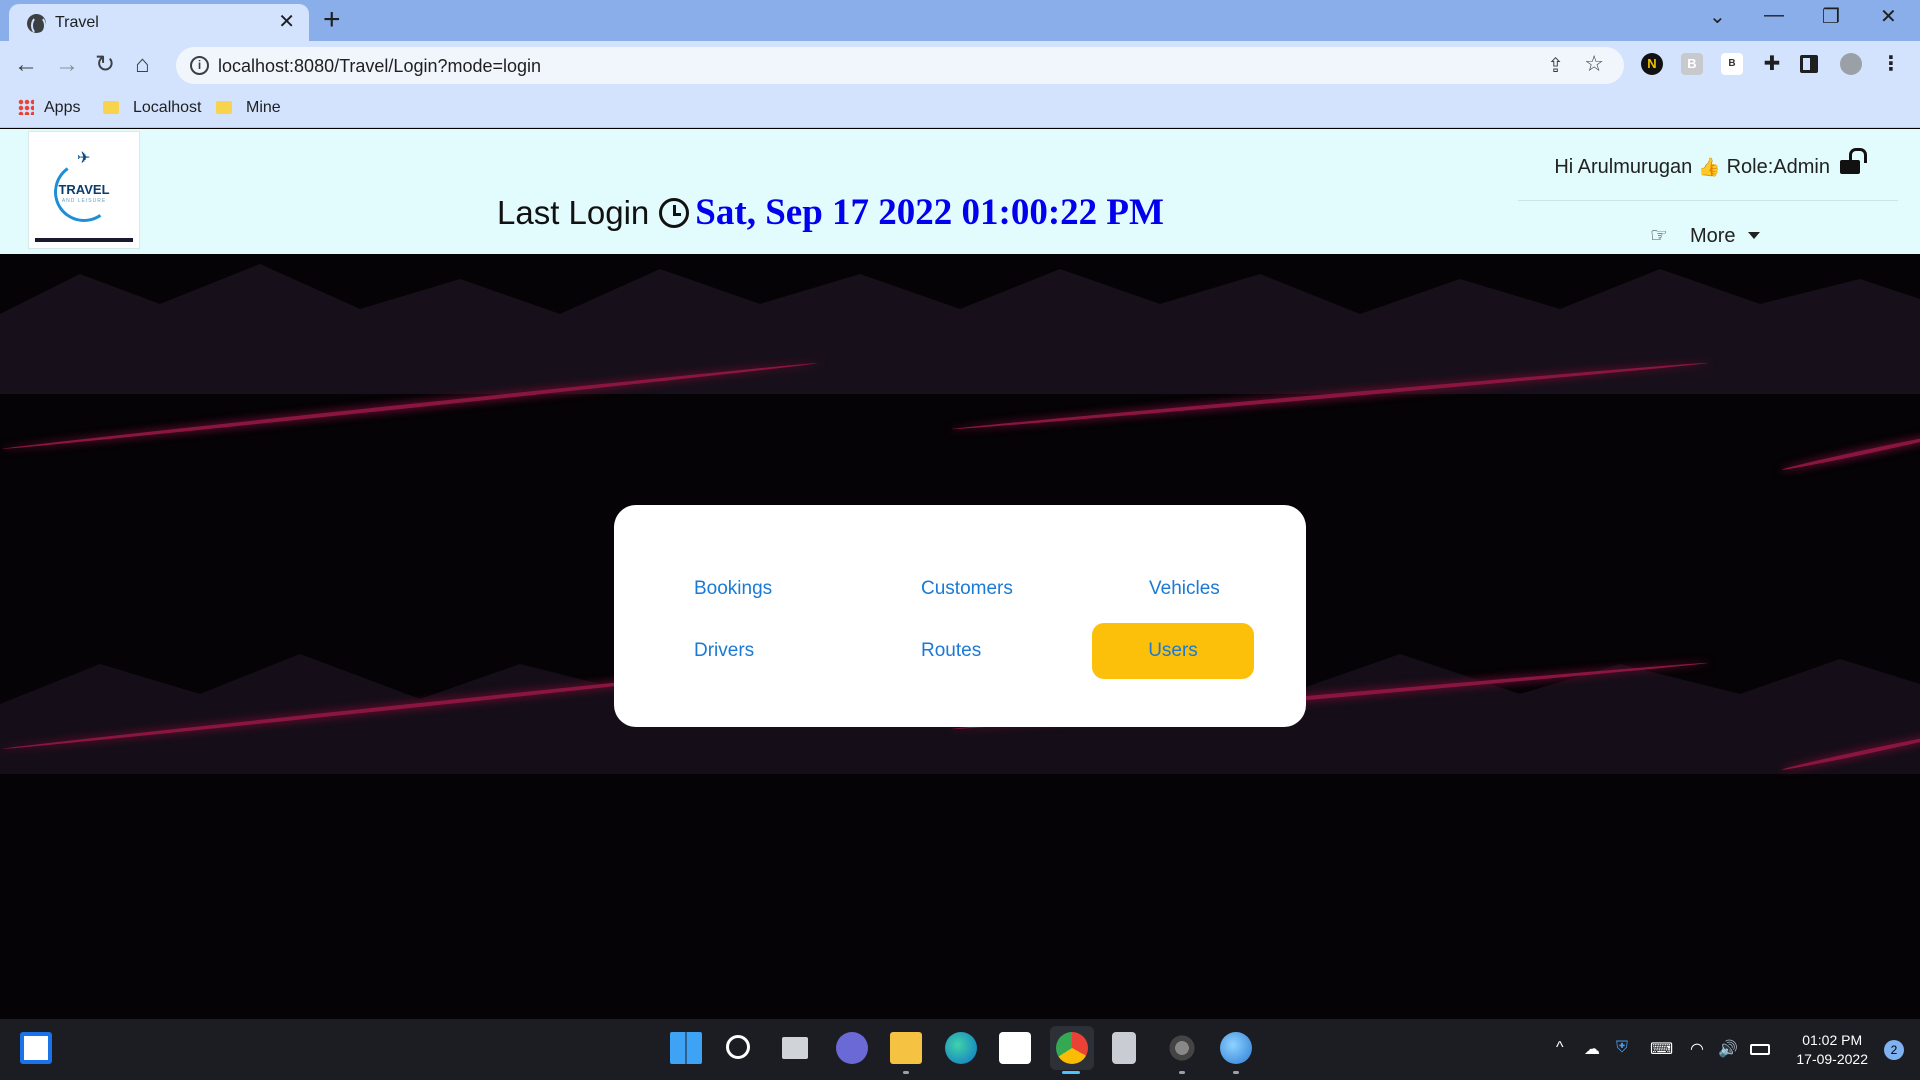 This screenshot has width=1920, height=1080. I want to click on last-login: Last Login Sat, Sep 17 2022 01:00:22 PM, so click(830, 213).